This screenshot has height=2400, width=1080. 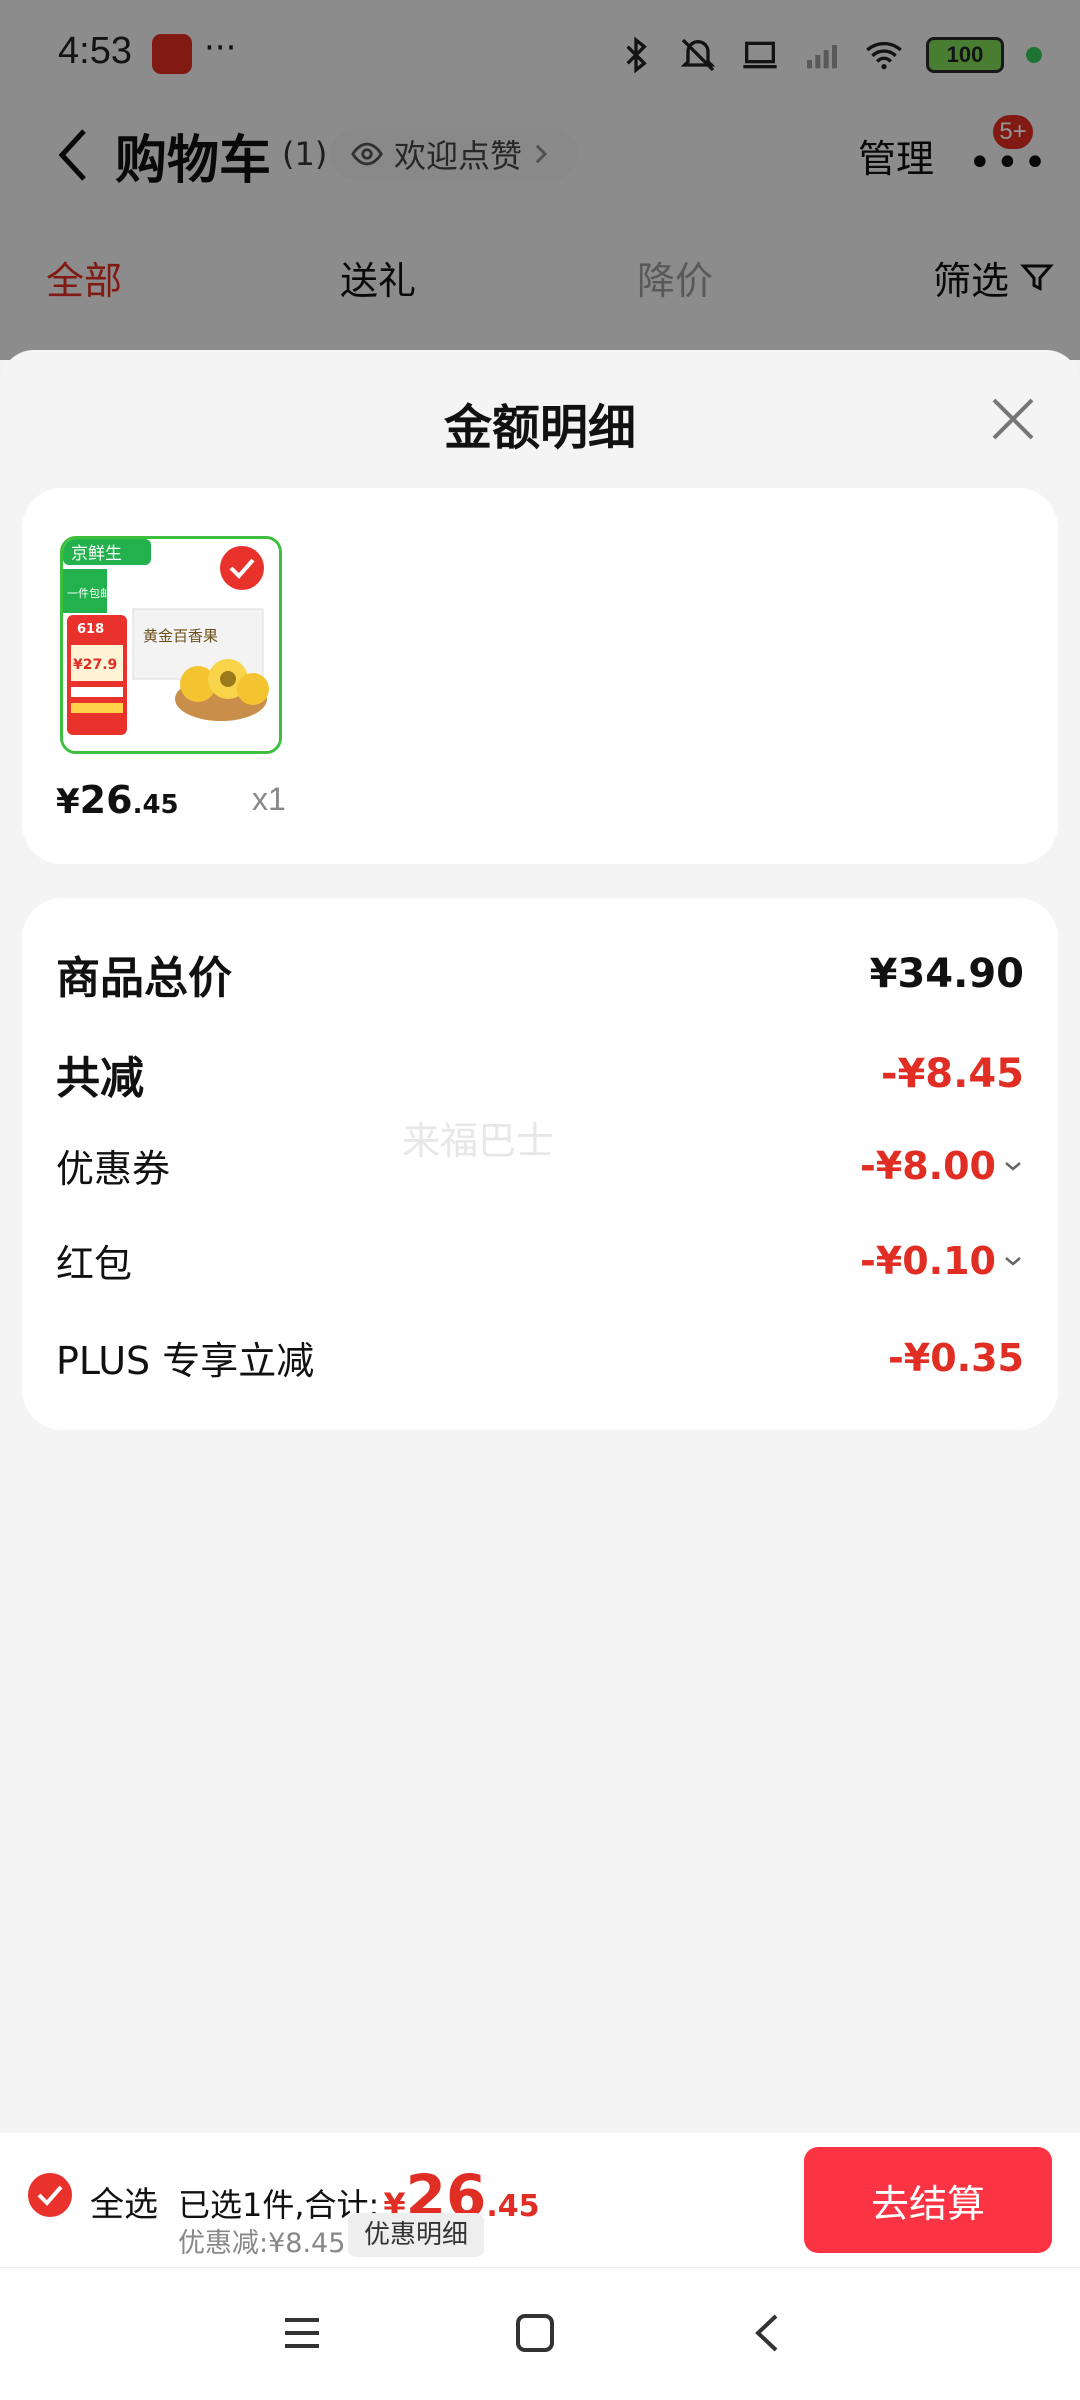 I want to click on product-name-label: 黄金百香果, so click(x=180, y=636).